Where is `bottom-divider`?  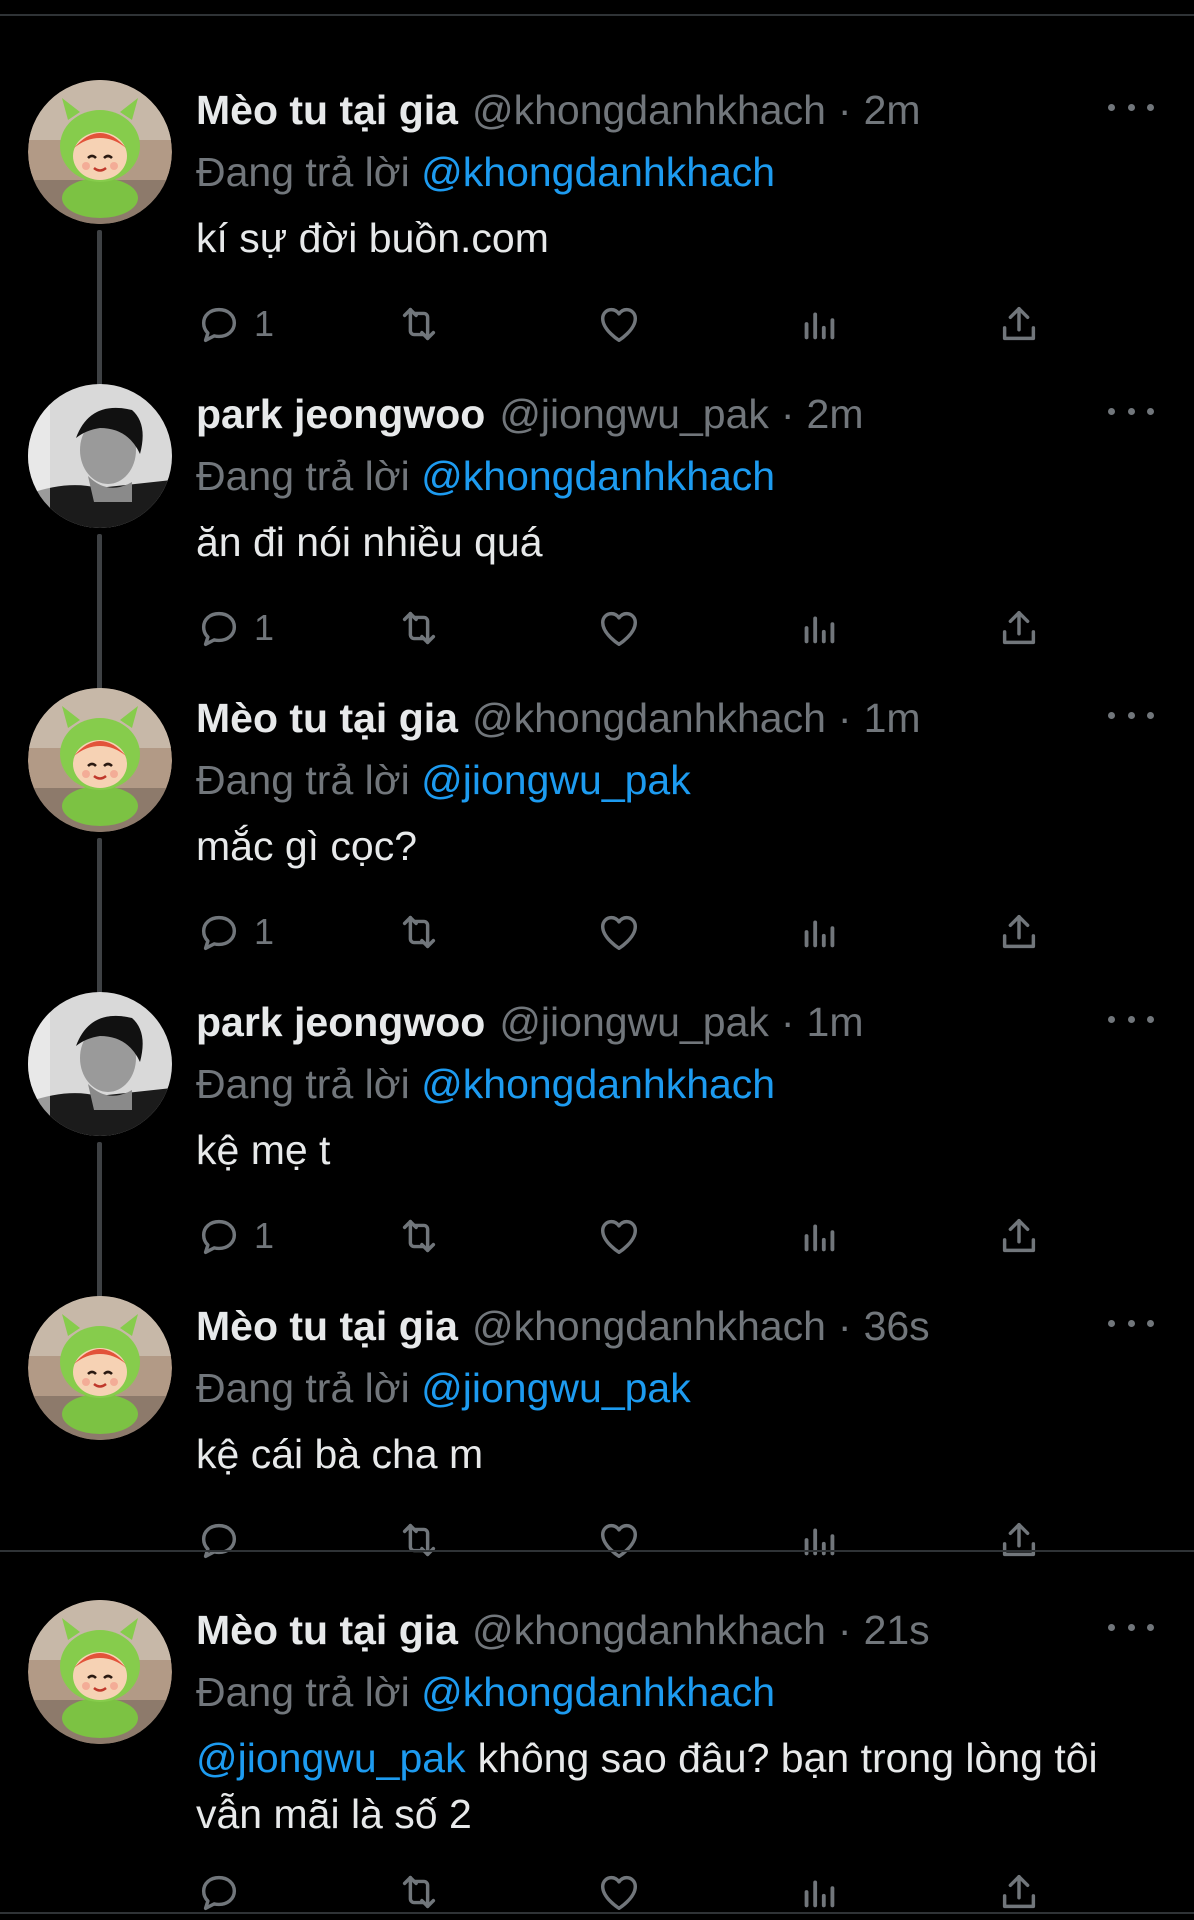
bottom-divider is located at coordinates (597, 1913).